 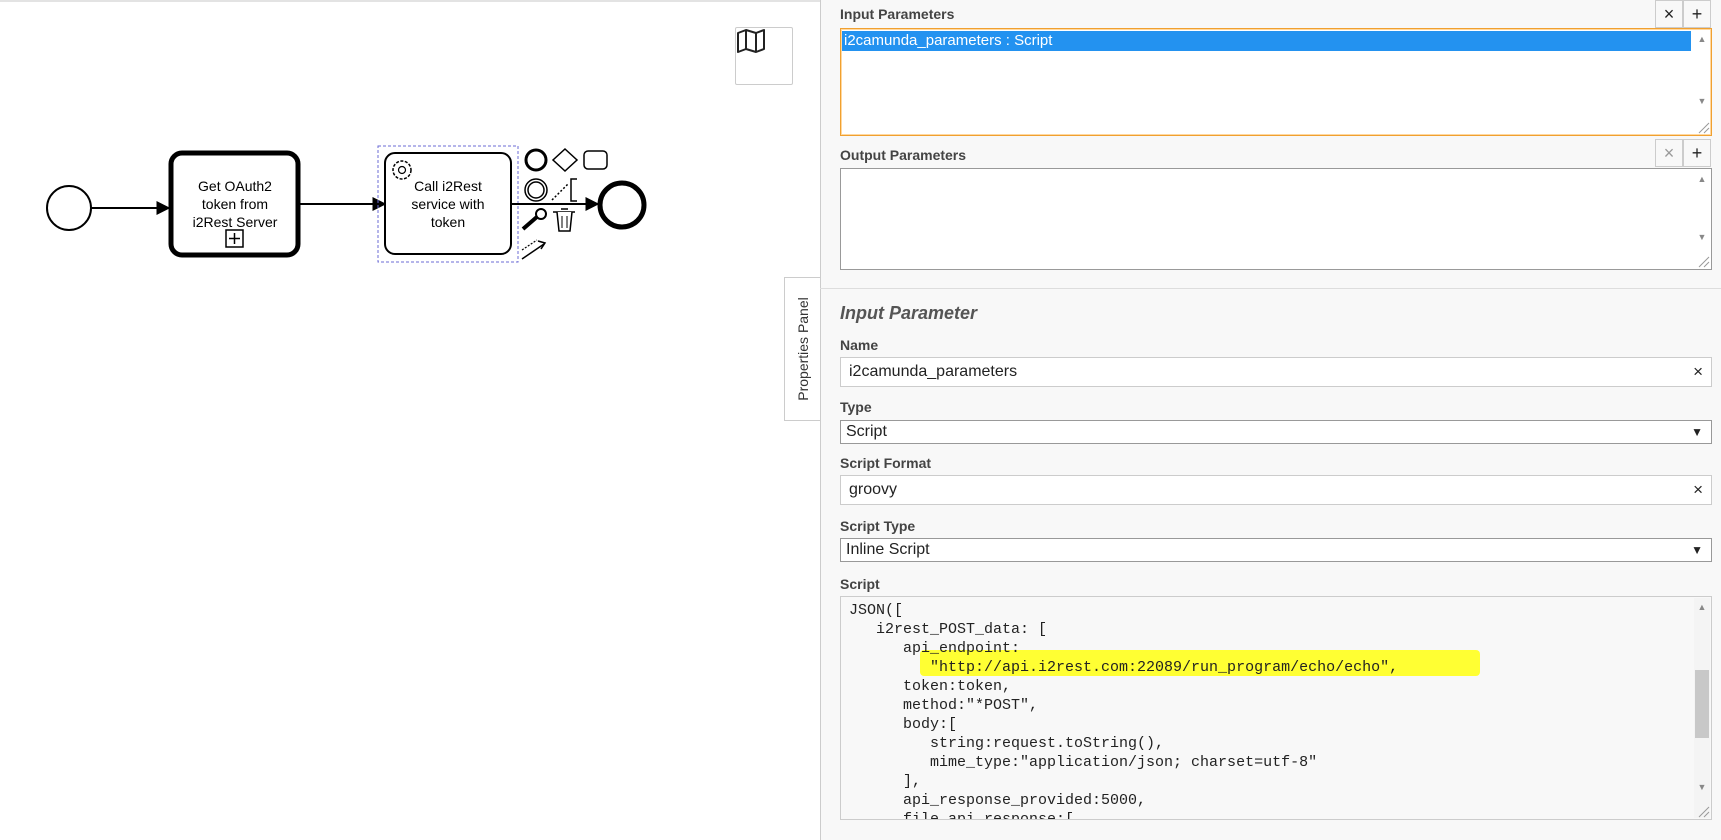 What do you see at coordinates (866, 431) in the screenshot?
I see `type-select-value: Script` at bounding box center [866, 431].